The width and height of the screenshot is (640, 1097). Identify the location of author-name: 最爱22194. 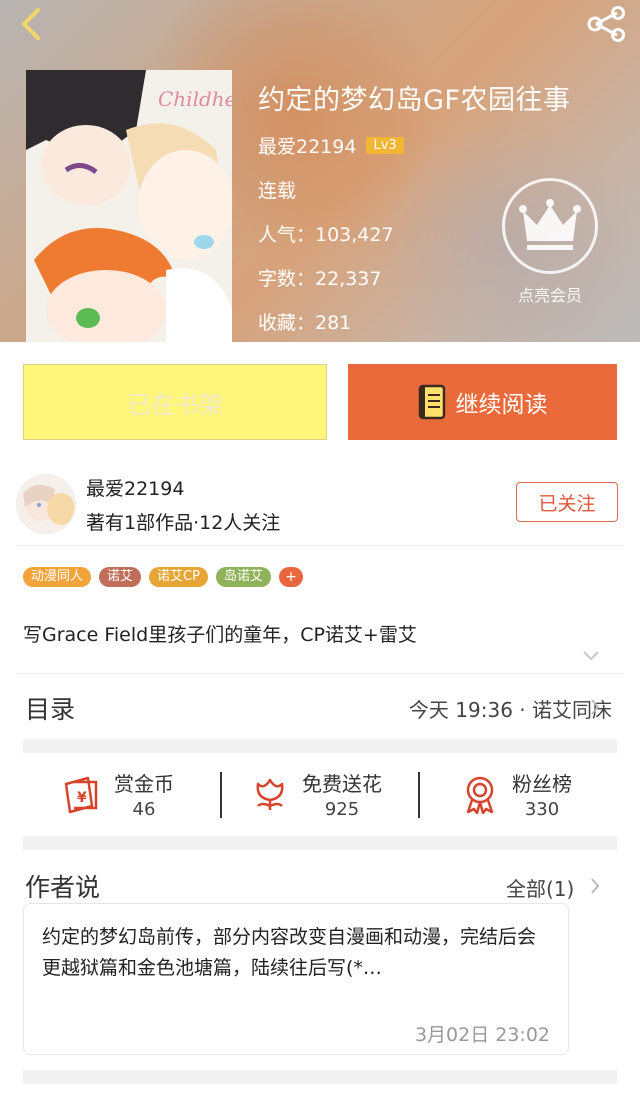
(135, 487).